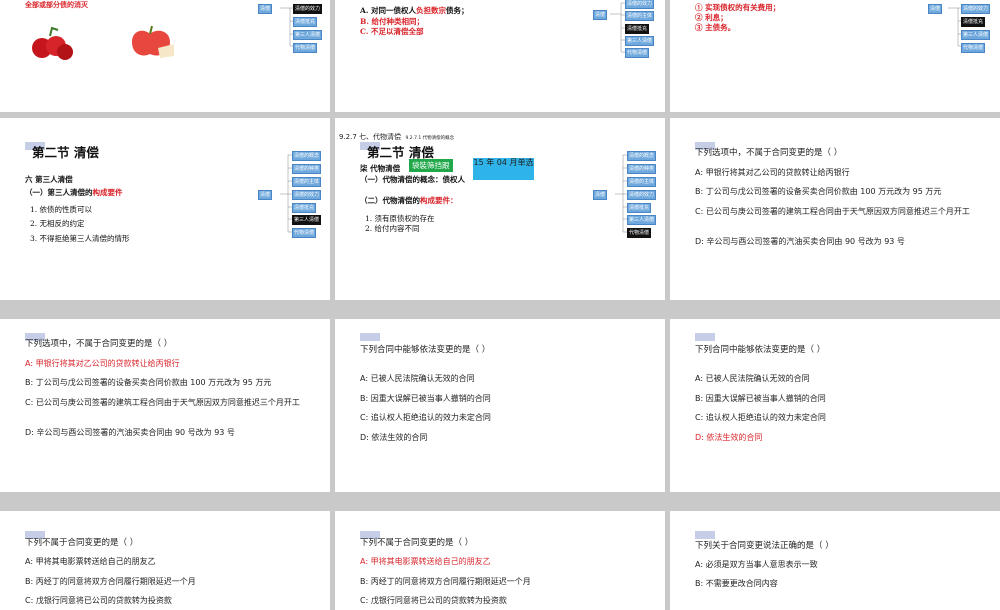 This screenshot has height=610, width=1000. Describe the element at coordinates (736, 583) in the screenshot. I see `option-b: B: 不需要更改合同内容` at that location.